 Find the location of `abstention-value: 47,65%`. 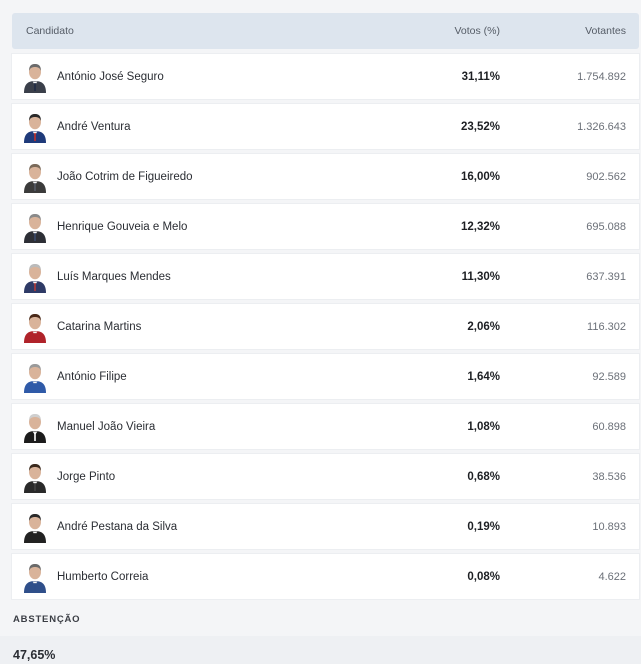

abstention-value: 47,65% is located at coordinates (34, 655).